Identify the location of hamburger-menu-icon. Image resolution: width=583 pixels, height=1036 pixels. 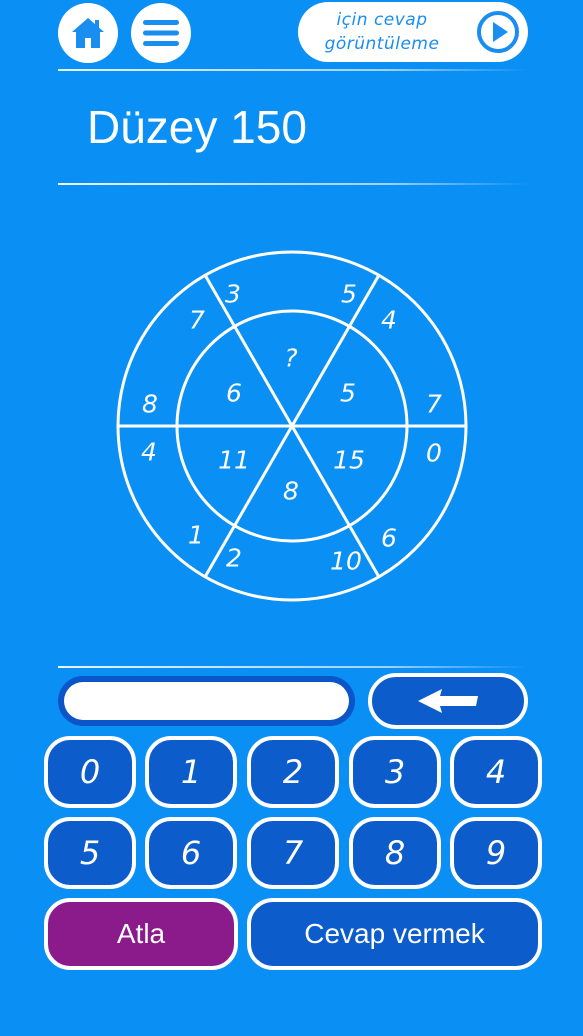
(161, 33).